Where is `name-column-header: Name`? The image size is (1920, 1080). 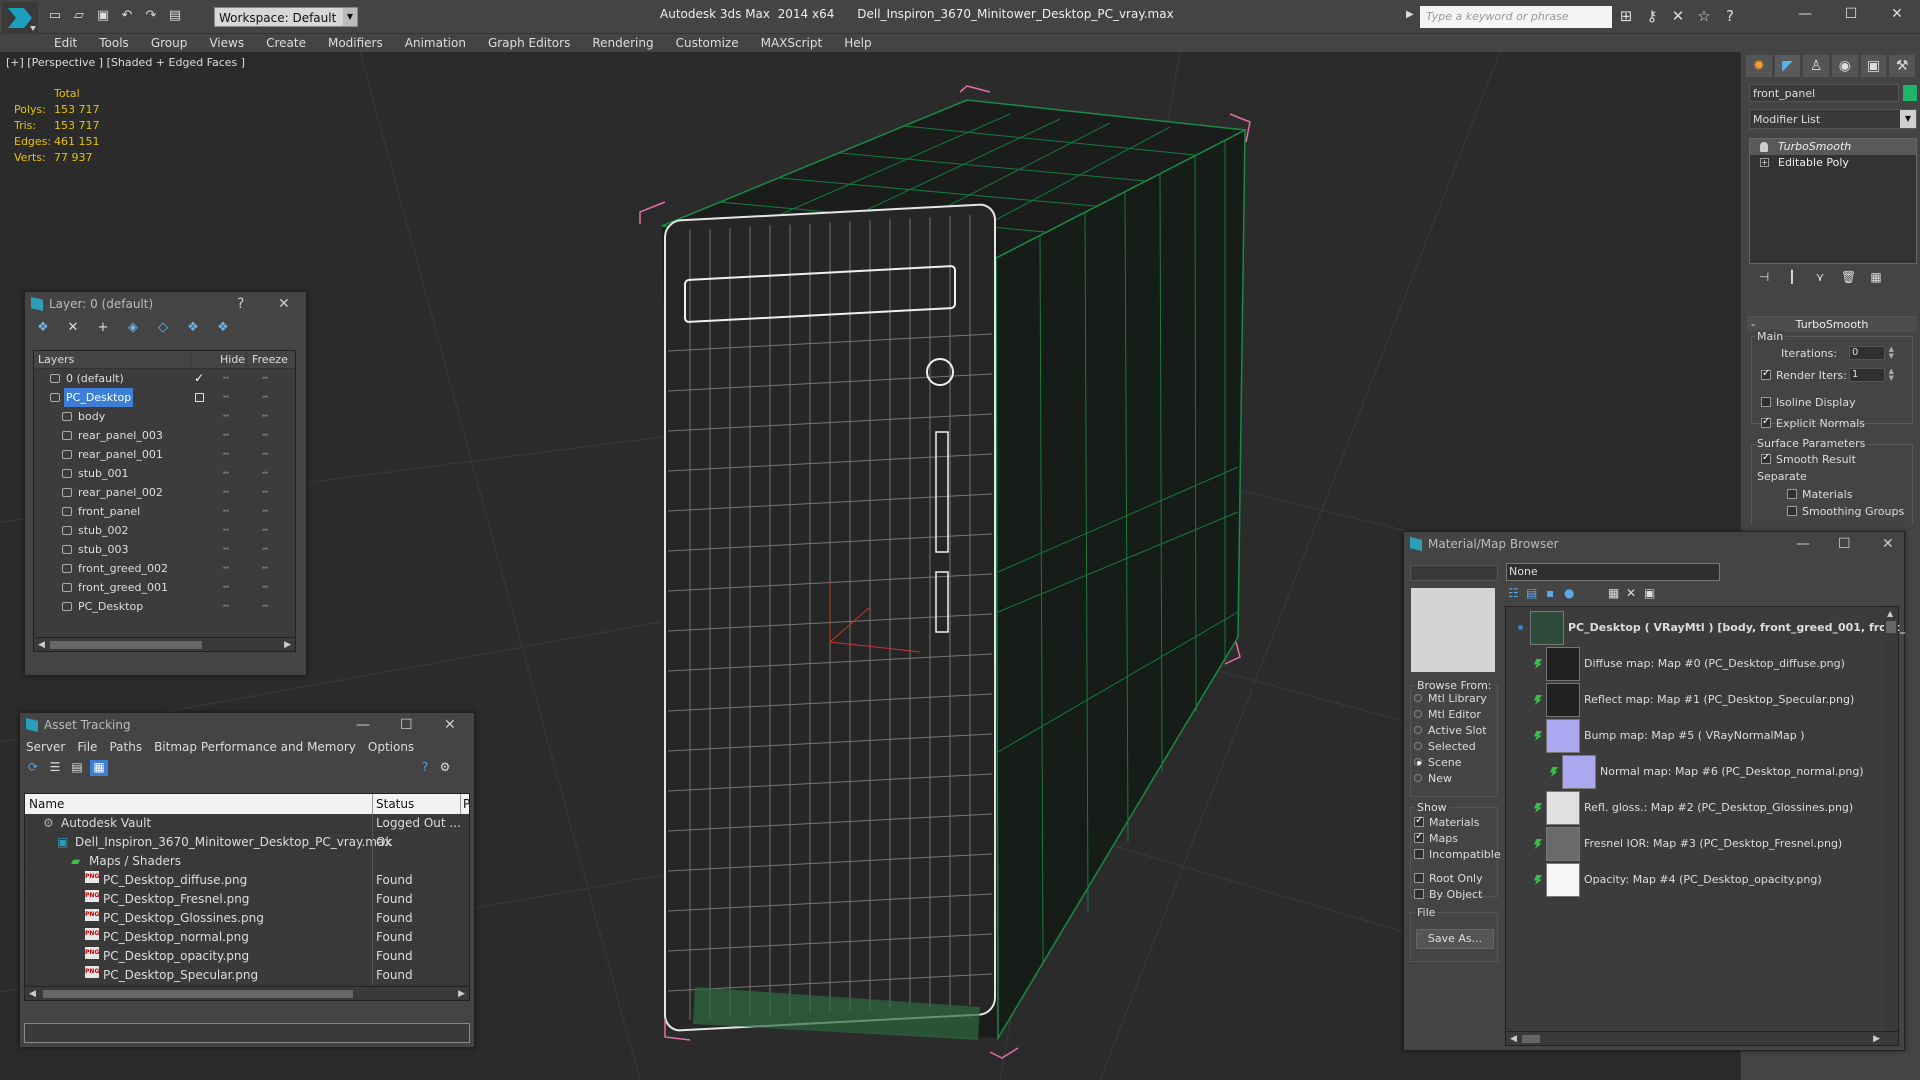
name-column-header: Name is located at coordinates (46, 804).